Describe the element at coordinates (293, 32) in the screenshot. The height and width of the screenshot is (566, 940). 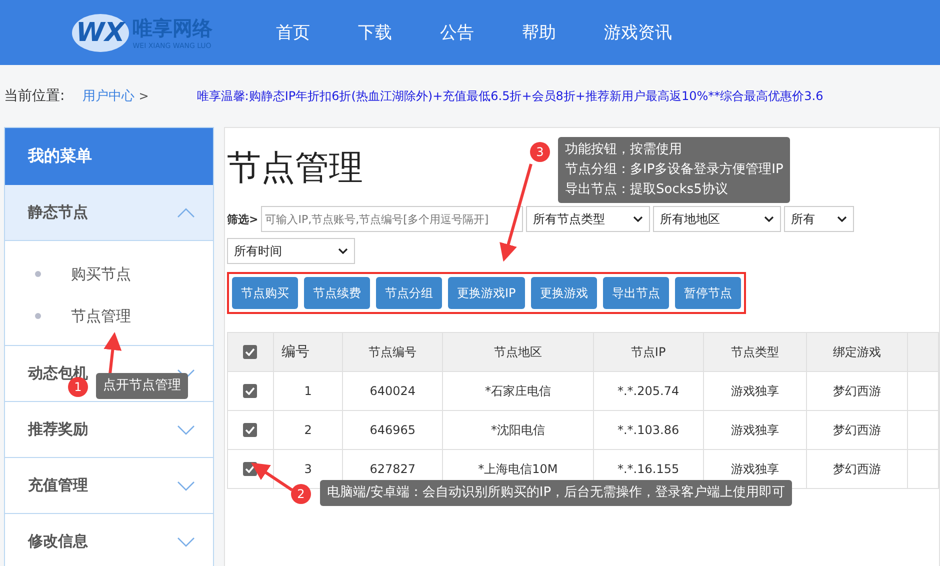
I see `nav-link: 首页` at that location.